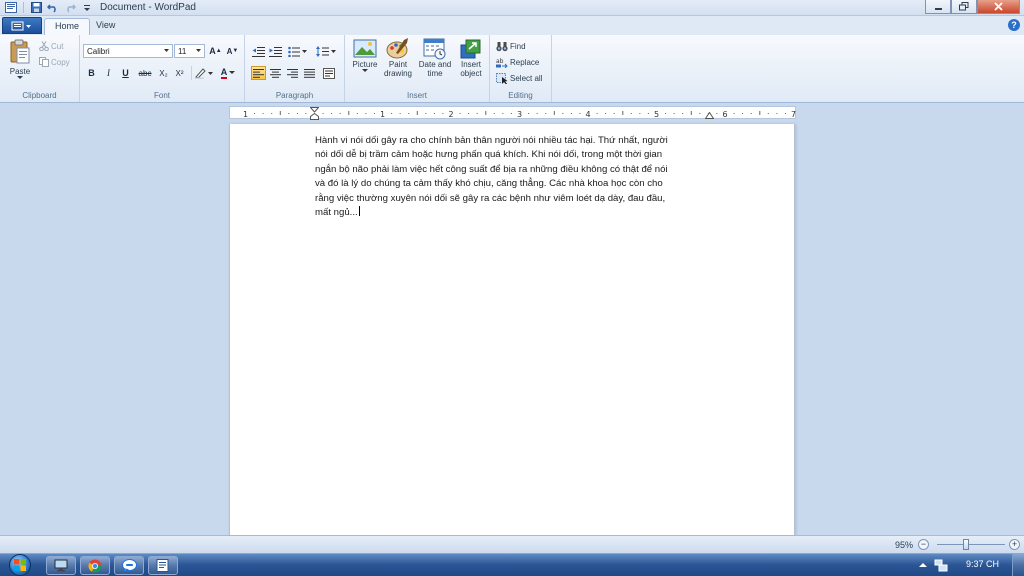 Image resolution: width=1024 pixels, height=576 pixels. I want to click on close-button, so click(998, 7).